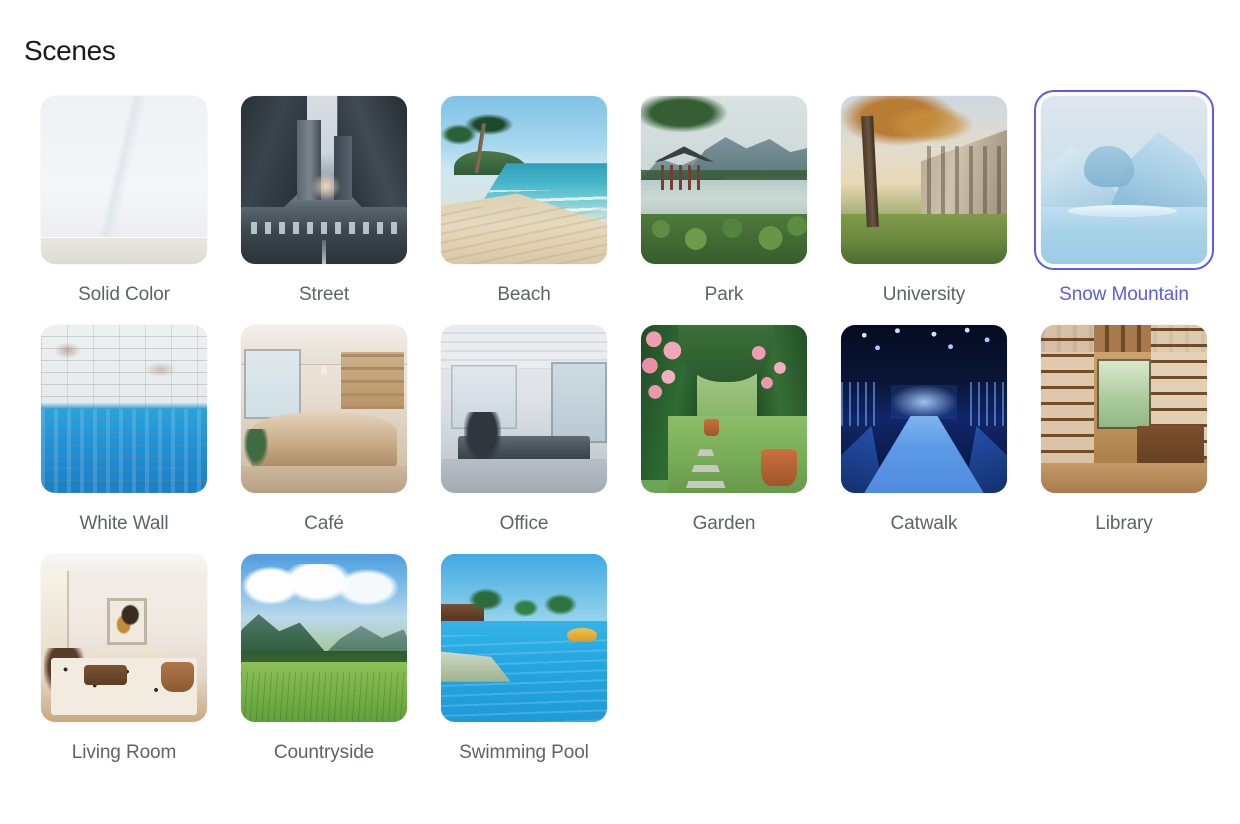 The width and height of the screenshot is (1240, 824). I want to click on scene-item-snow-mountain: Snow Mountain, so click(1124, 198).